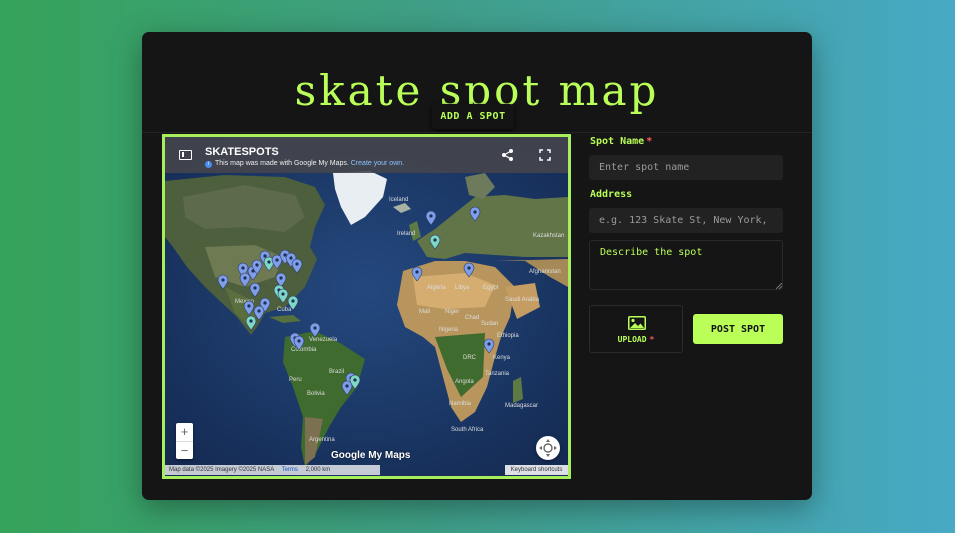  What do you see at coordinates (464, 382) in the screenshot?
I see `label-angola: Angola` at bounding box center [464, 382].